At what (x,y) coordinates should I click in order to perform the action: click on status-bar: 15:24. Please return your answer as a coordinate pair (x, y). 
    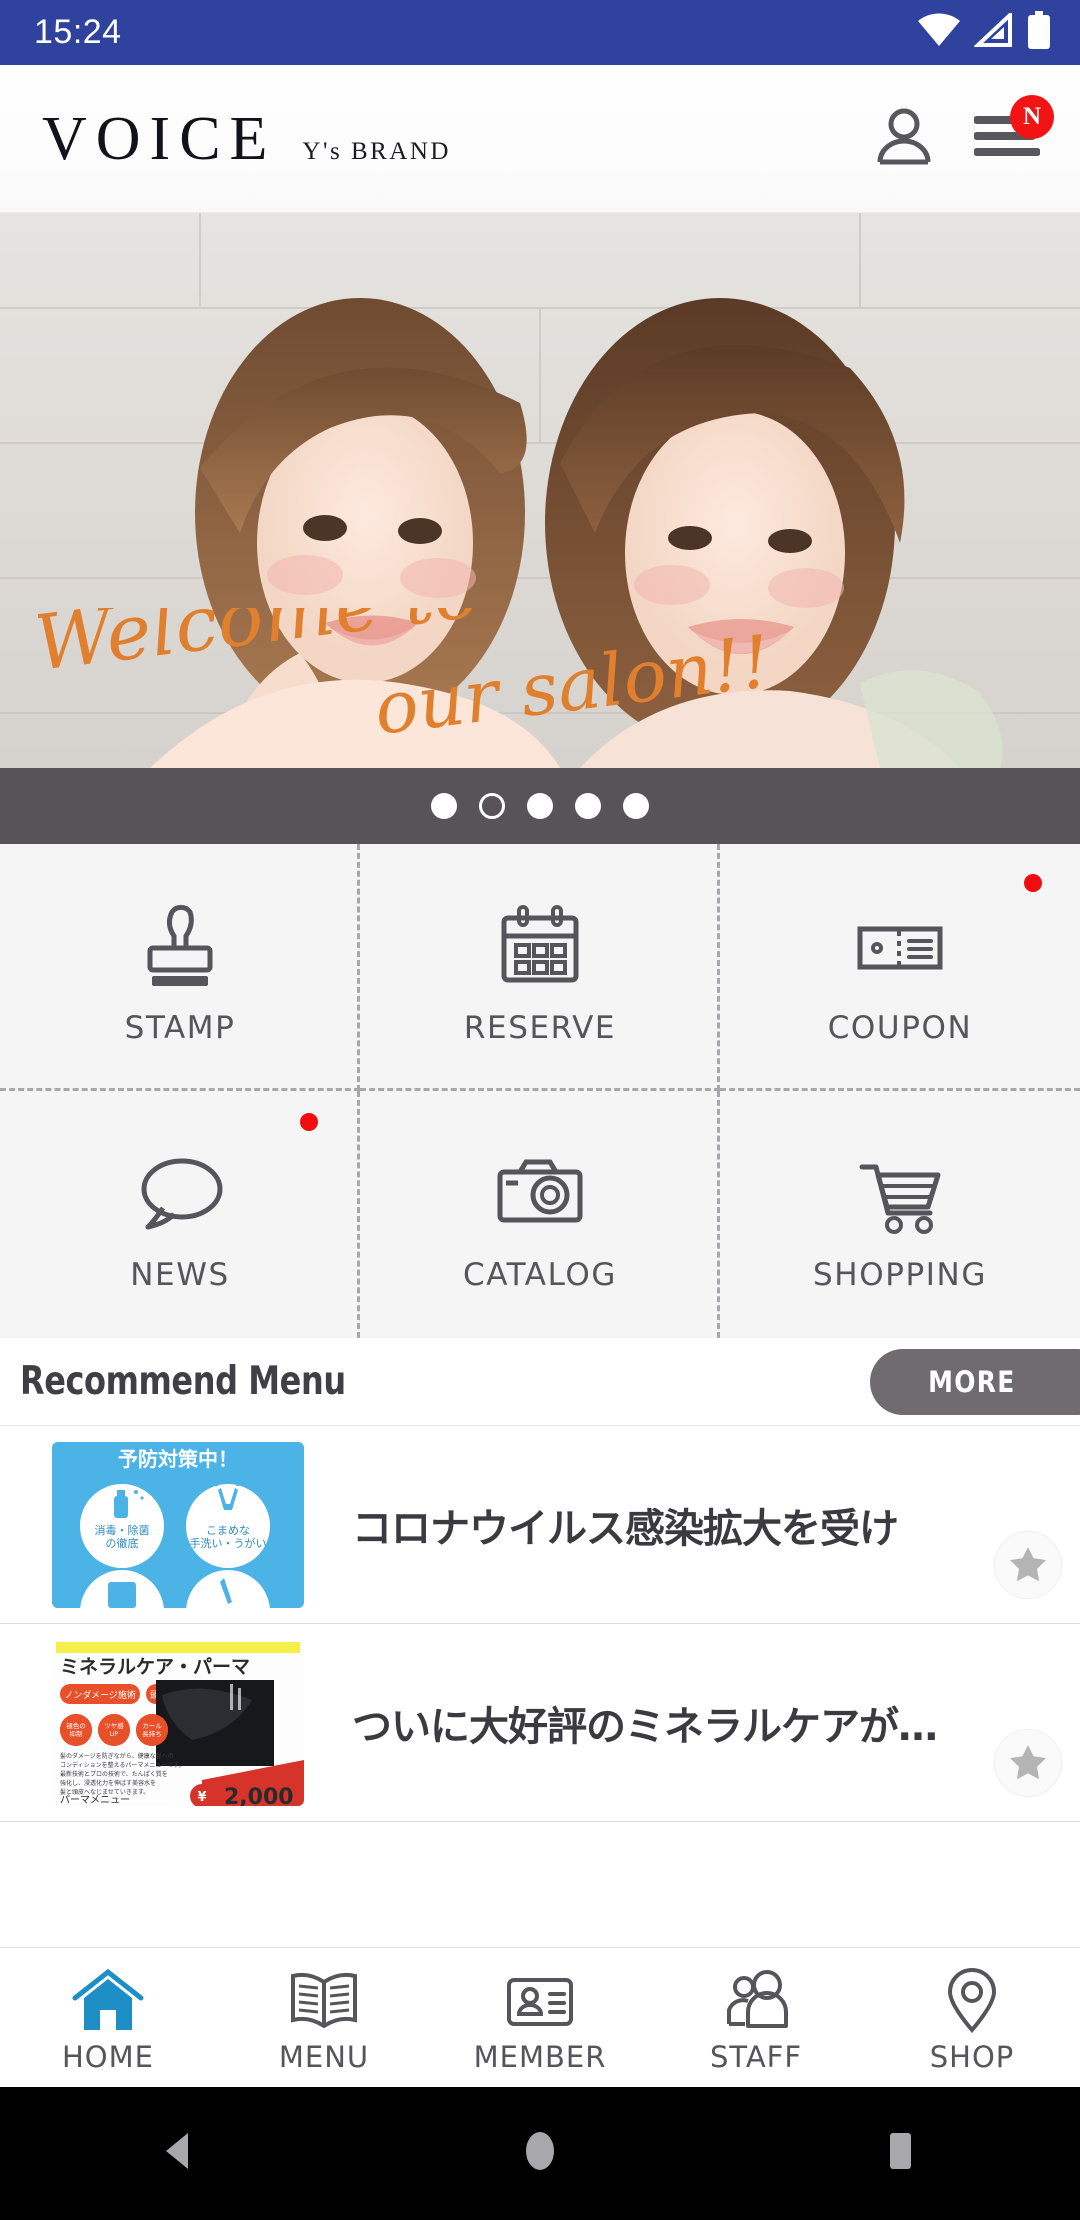
    Looking at the image, I should click on (540, 32).